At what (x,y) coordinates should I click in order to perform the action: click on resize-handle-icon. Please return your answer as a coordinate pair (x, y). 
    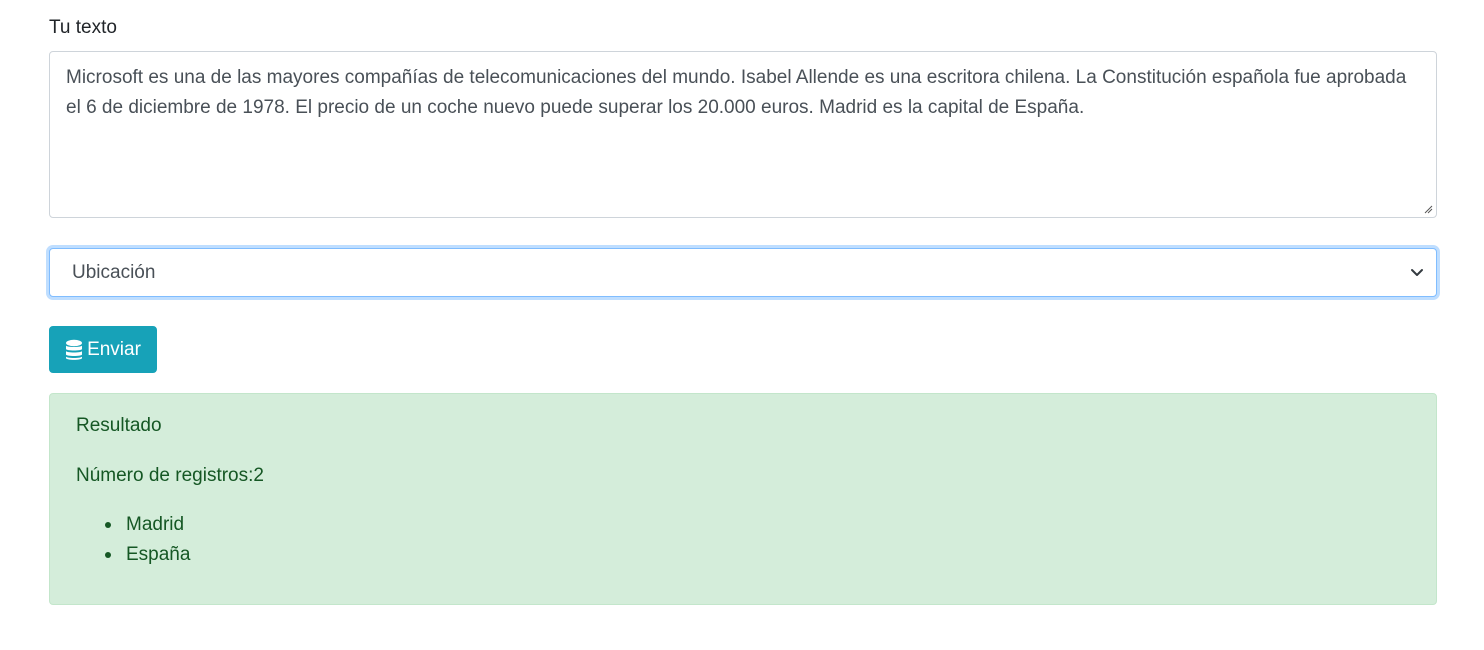
    Looking at the image, I should click on (1428, 209).